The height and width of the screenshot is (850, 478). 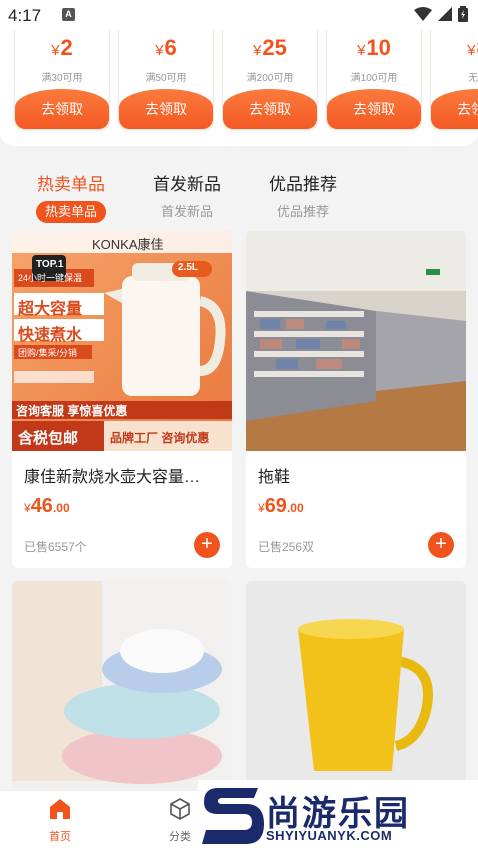 I want to click on coupon-condition: 无门, so click(x=473, y=78).